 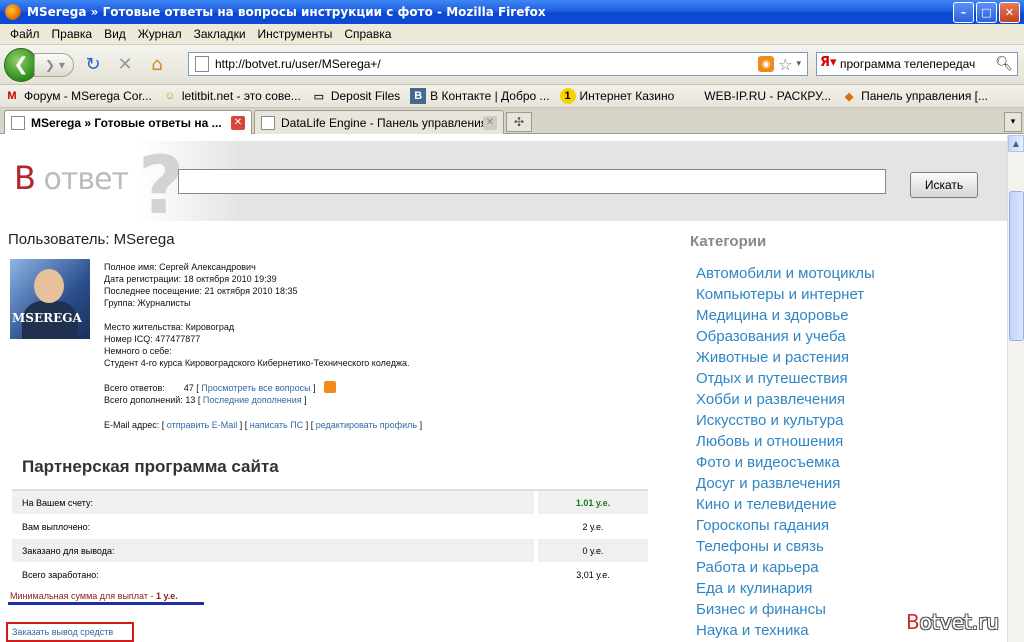 I want to click on back-button: ❮, so click(x=21, y=64).